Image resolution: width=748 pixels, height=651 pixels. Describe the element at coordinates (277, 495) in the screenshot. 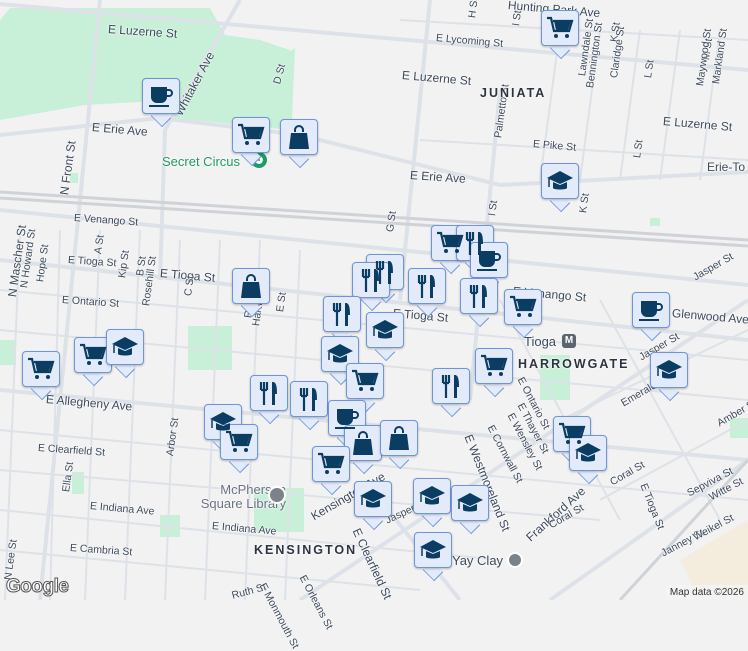

I see `library-icon` at that location.